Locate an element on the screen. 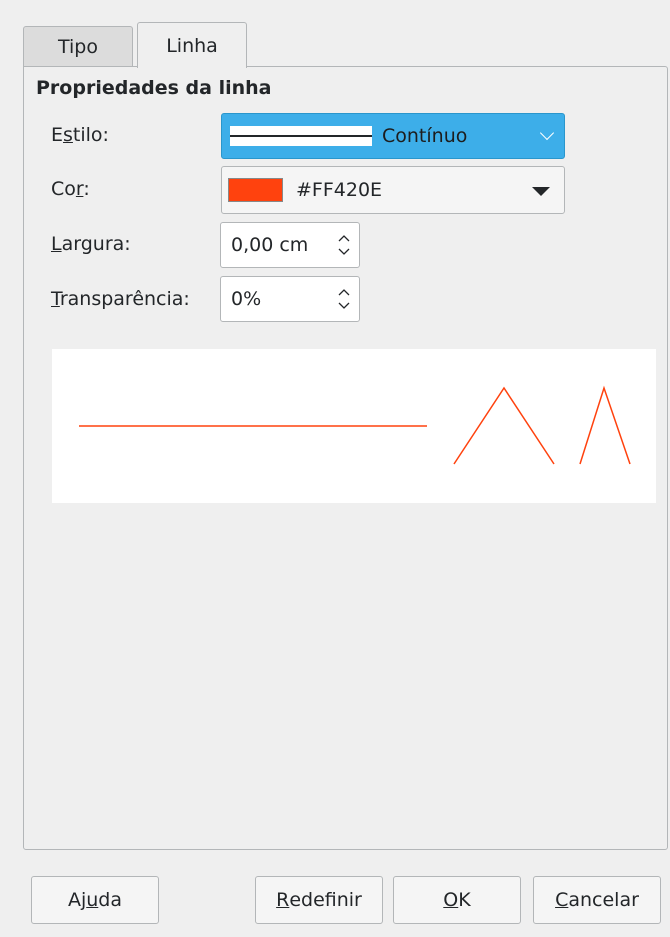 Image resolution: width=670 pixels, height=937 pixels. line-width-value: 0,00 cm is located at coordinates (270, 245).